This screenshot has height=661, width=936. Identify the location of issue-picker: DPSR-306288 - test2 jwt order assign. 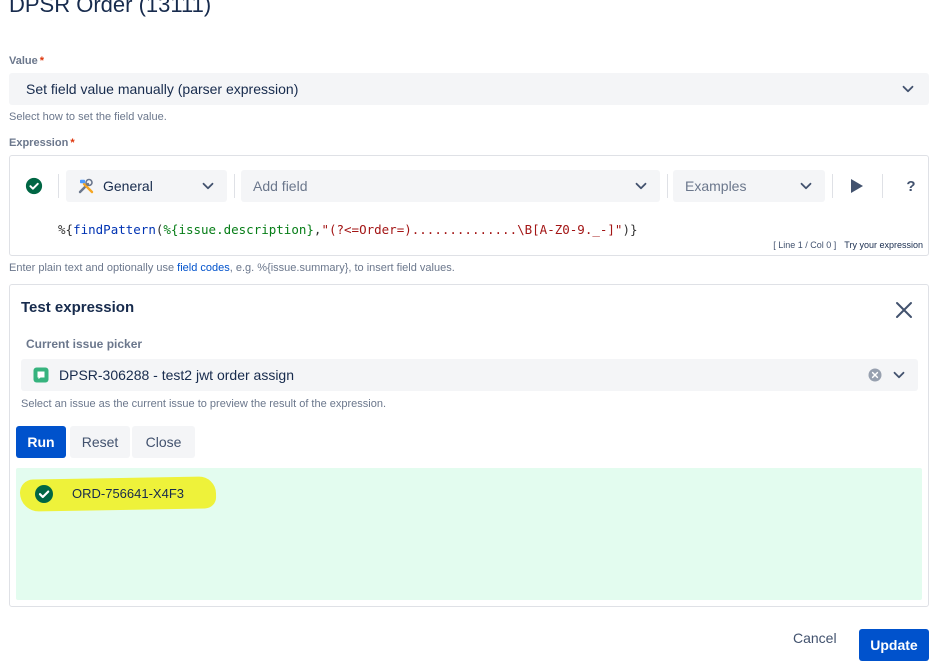
(469, 375).